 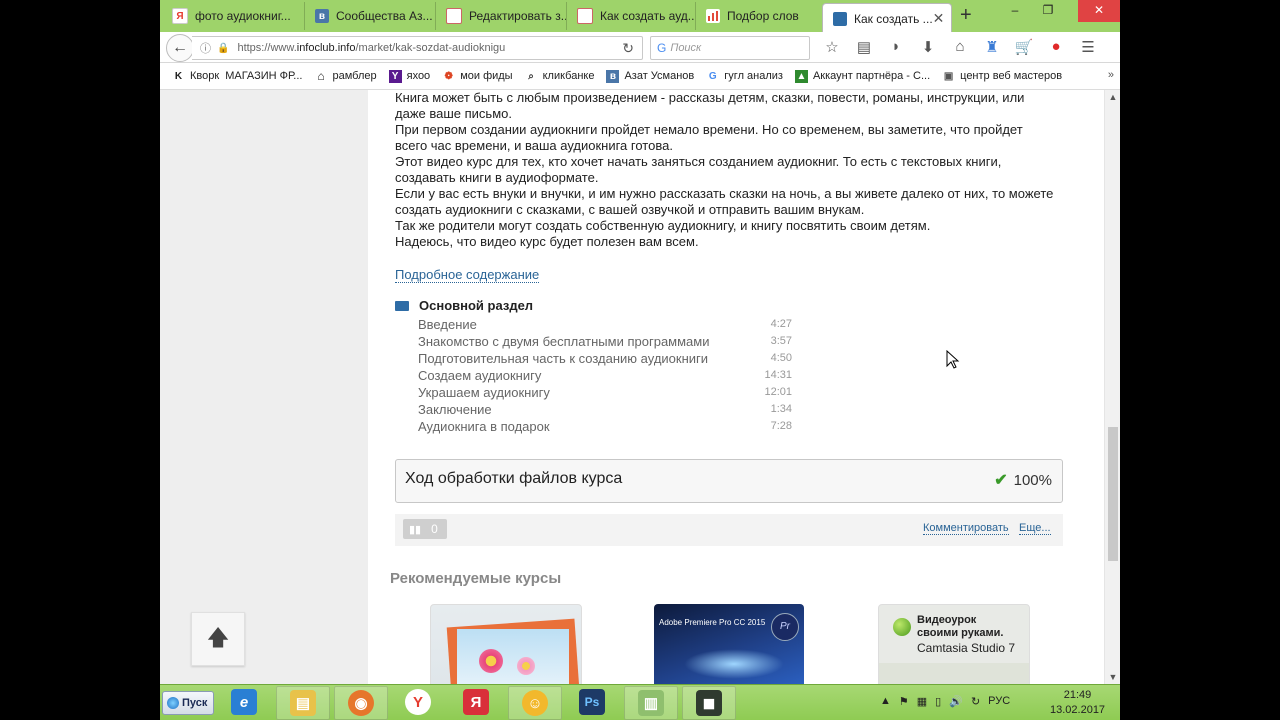 I want to click on taskbar-app: Y, so click(x=418, y=702).